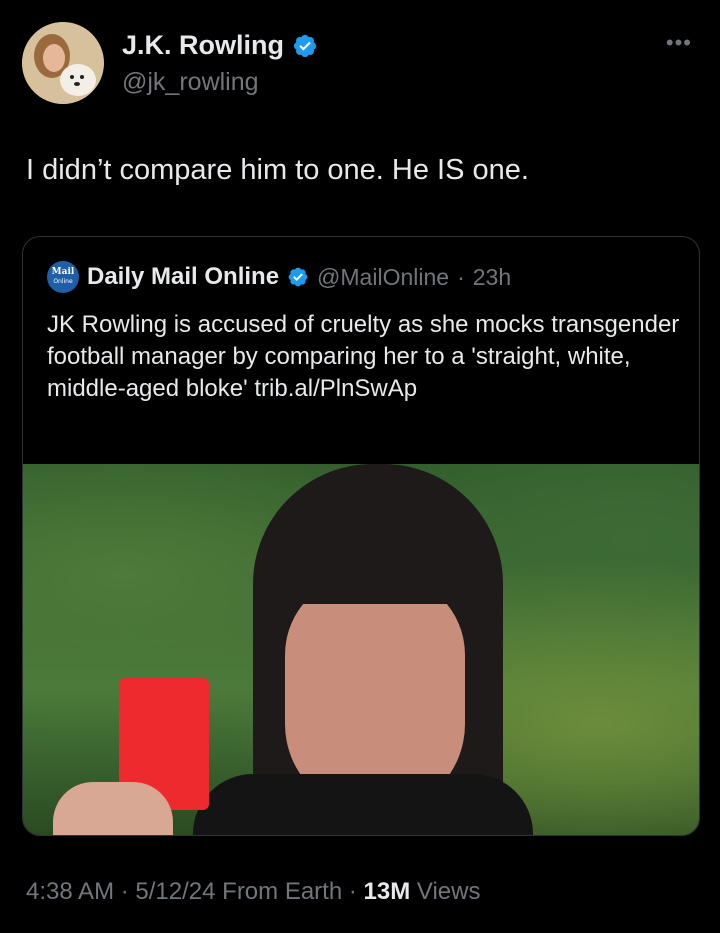 Image resolution: width=720 pixels, height=933 pixels. Describe the element at coordinates (387, 891) in the screenshot. I see `views-count: 13M` at that location.